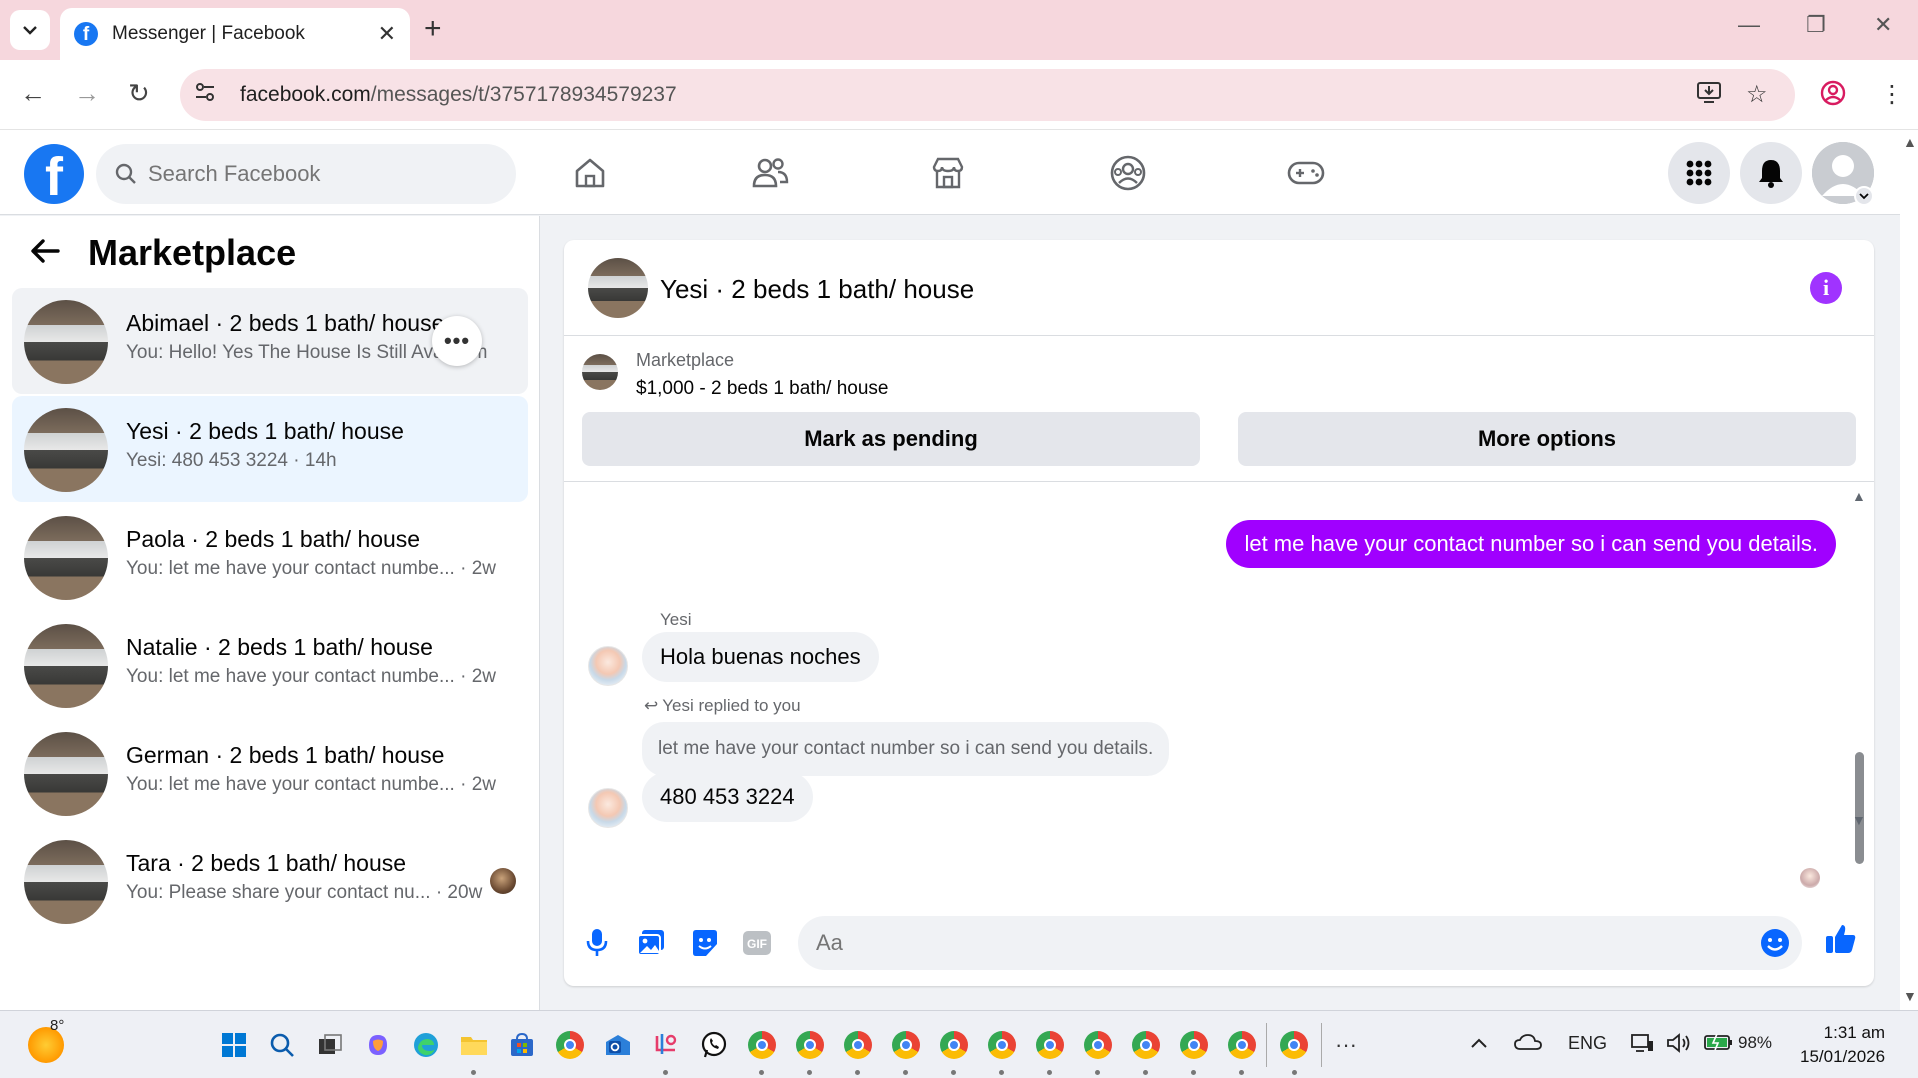 The width and height of the screenshot is (1918, 1078). Describe the element at coordinates (1775, 945) in the screenshot. I see `emoji-icon` at that location.